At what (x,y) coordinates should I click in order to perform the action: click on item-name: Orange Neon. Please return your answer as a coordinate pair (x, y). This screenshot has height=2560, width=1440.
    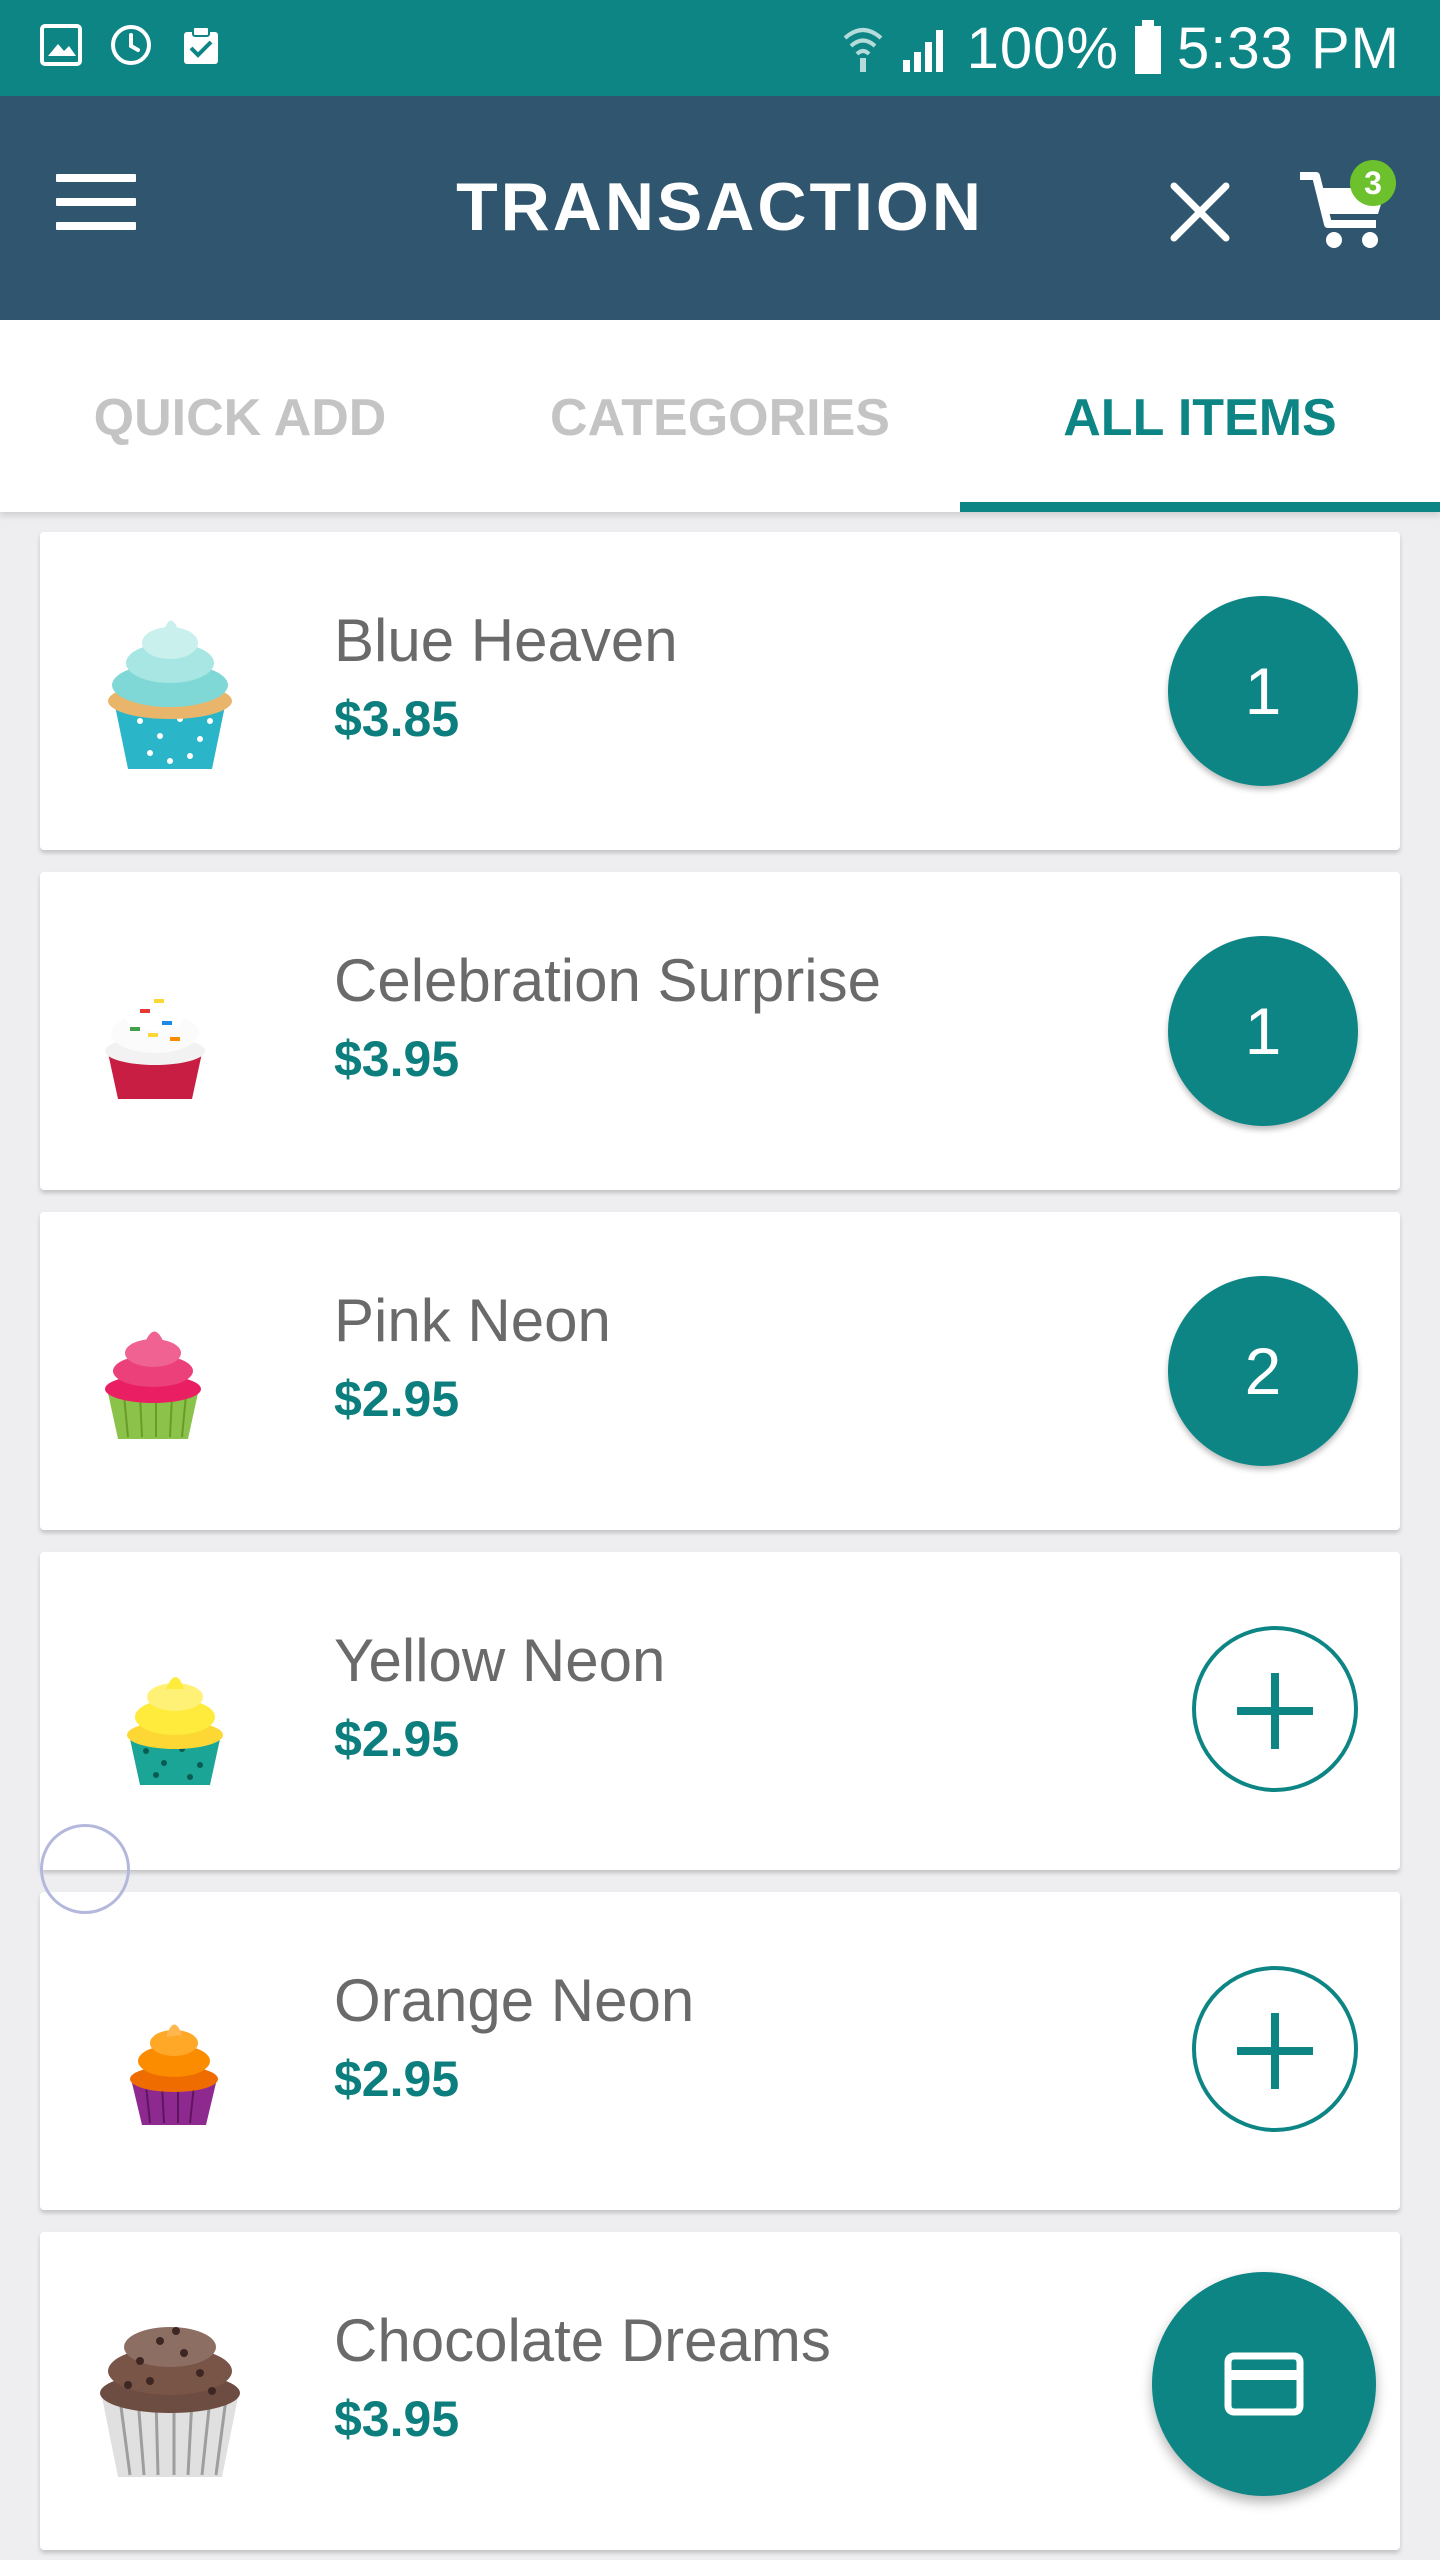
    Looking at the image, I should click on (514, 2000).